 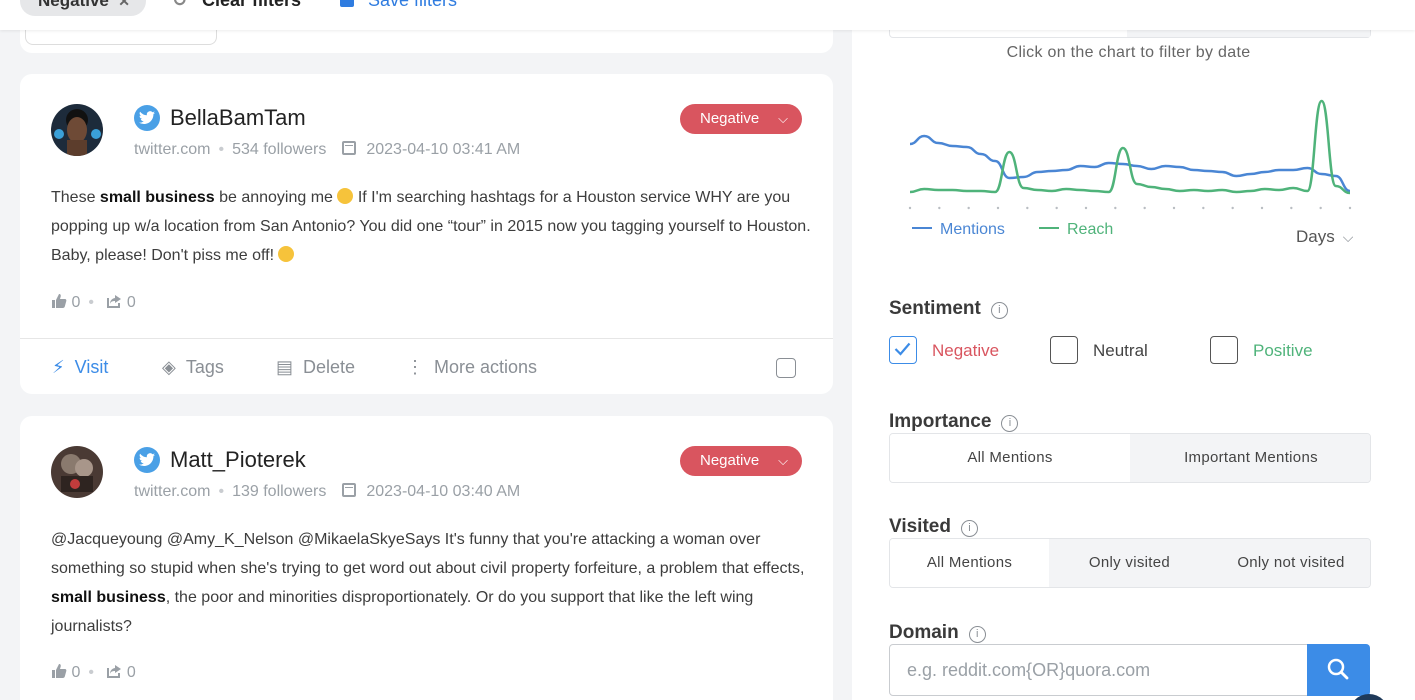 I want to click on importance-toggle: All Mentions Important Mentions, so click(x=1130, y=458).